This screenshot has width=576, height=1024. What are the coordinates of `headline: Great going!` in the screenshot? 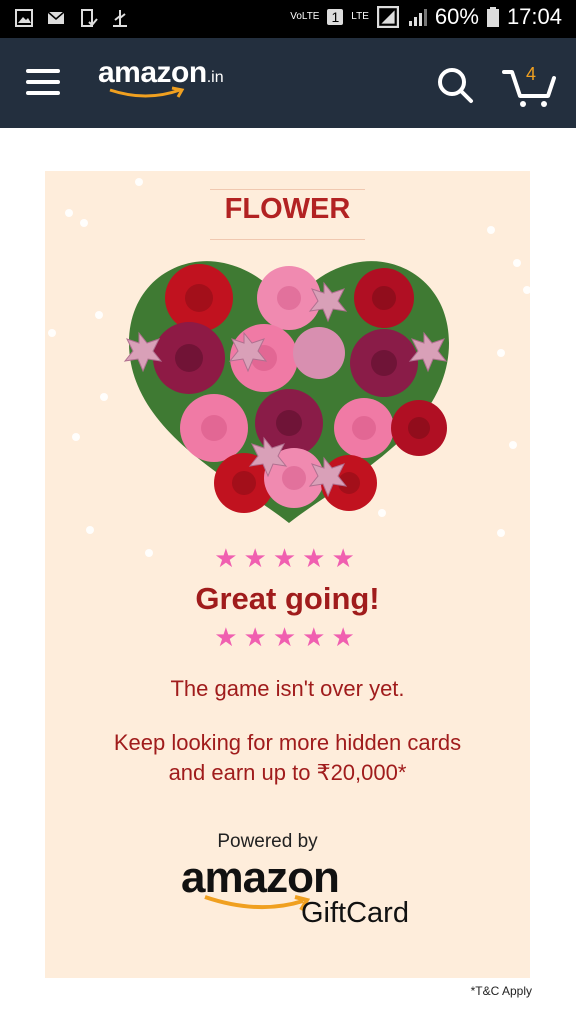 It's located at (287, 598).